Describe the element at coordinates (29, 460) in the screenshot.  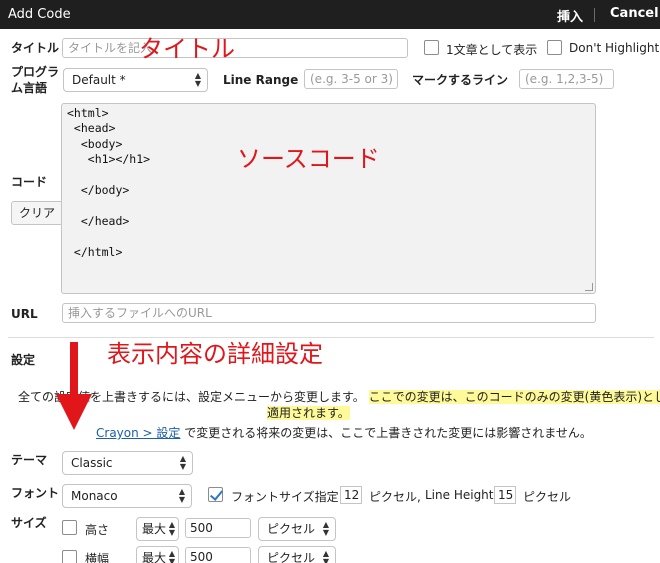
I see `theme-label: テーマ` at that location.